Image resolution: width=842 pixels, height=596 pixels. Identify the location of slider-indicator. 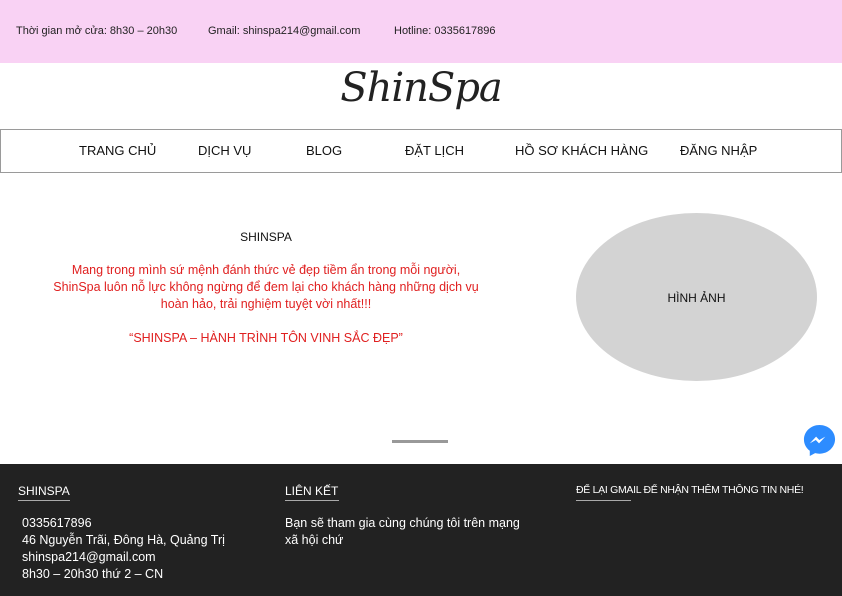
(420, 441).